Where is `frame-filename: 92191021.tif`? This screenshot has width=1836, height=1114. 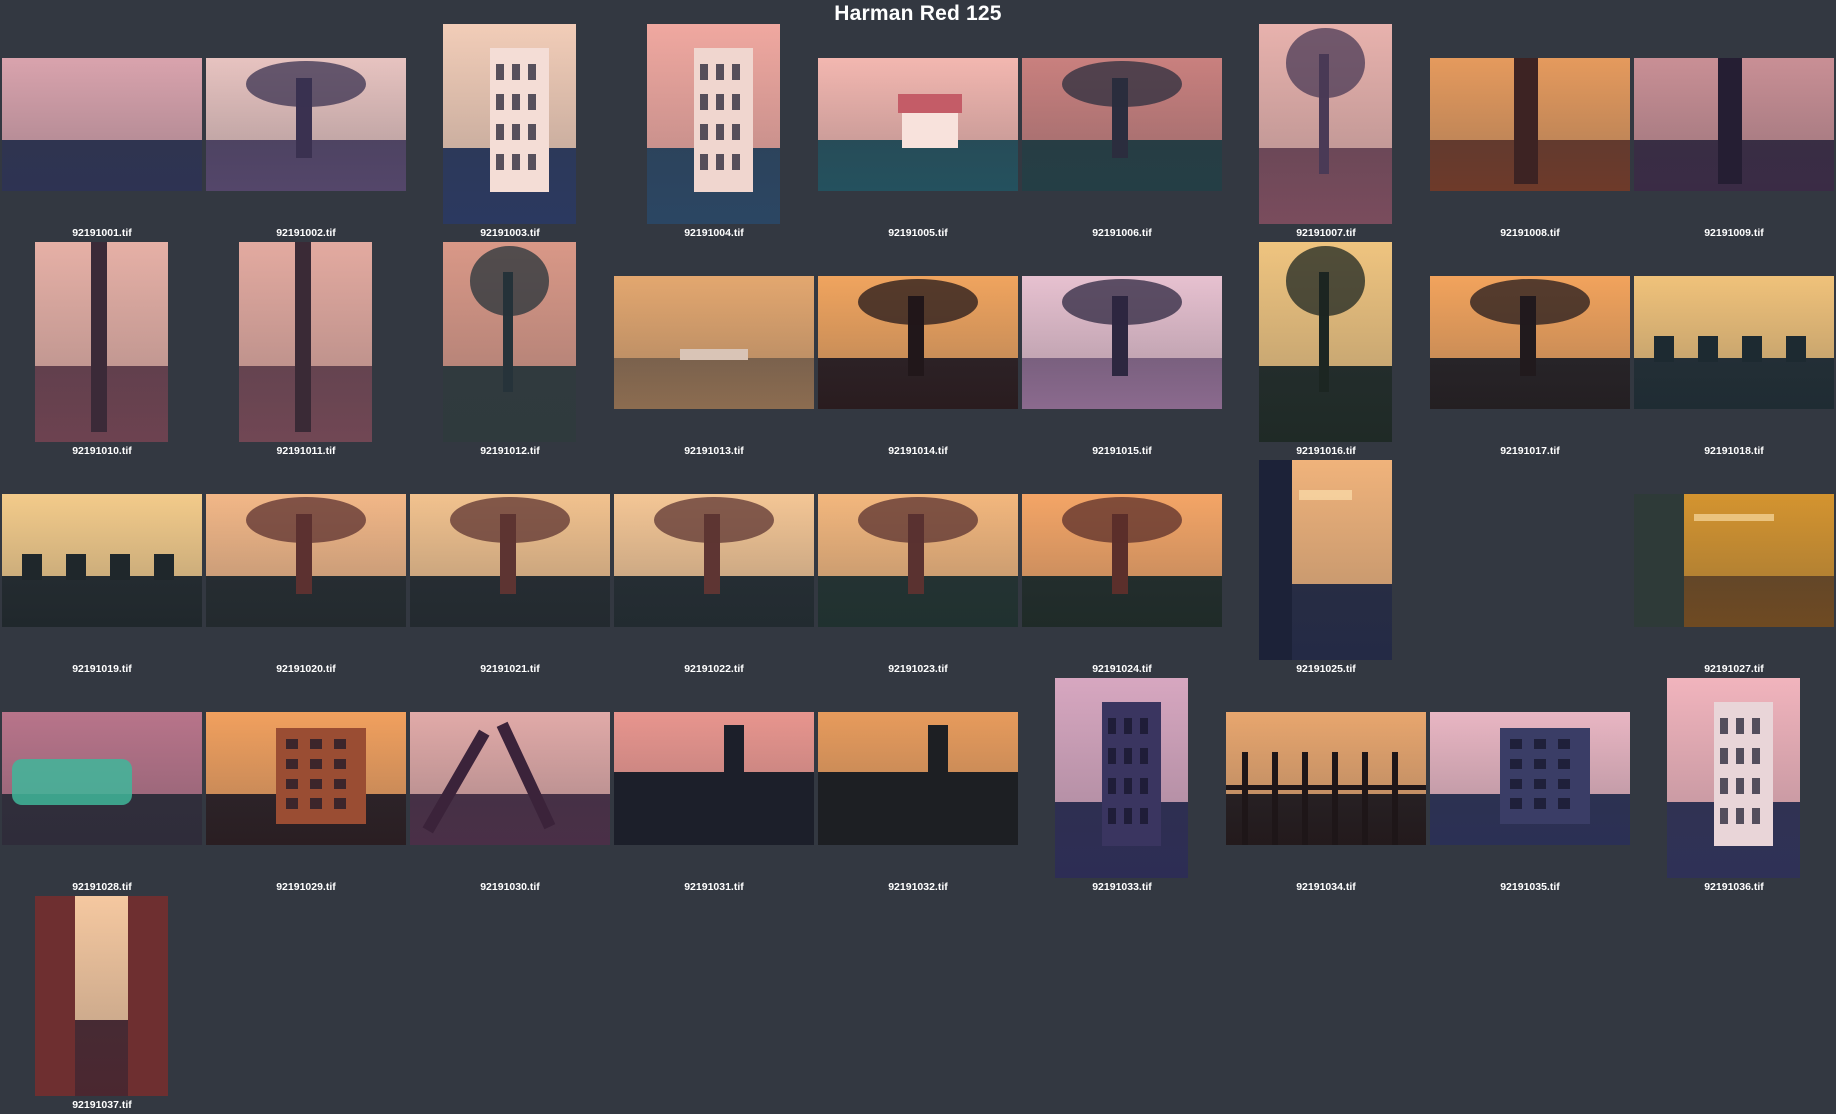 frame-filename: 92191021.tif is located at coordinates (510, 669).